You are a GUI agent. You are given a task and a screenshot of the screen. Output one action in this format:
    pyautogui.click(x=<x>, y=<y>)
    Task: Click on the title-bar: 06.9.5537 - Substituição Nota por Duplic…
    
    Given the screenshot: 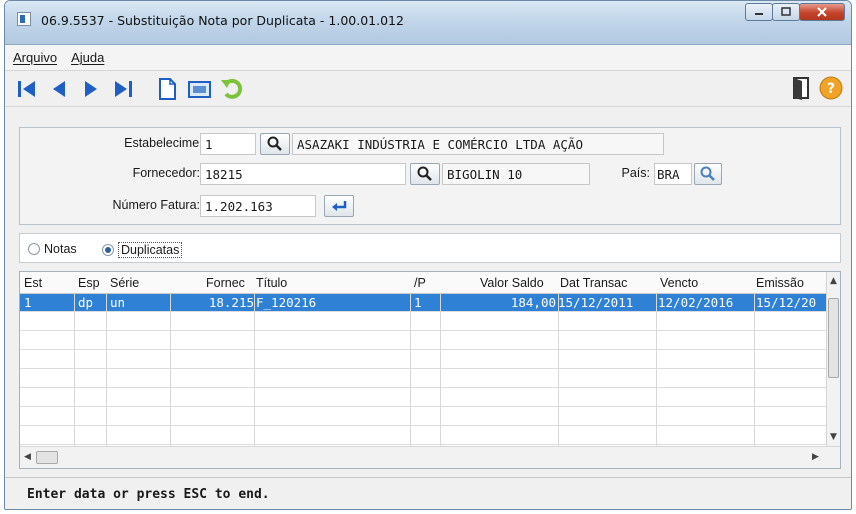 What is the action you would take?
    pyautogui.click(x=428, y=23)
    